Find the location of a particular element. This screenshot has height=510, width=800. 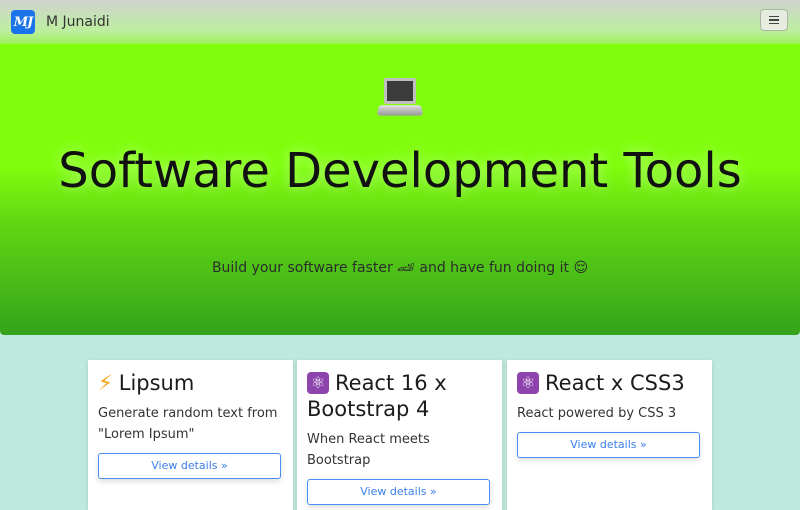

navbar: MJ M Junaidi is located at coordinates (400, 22).